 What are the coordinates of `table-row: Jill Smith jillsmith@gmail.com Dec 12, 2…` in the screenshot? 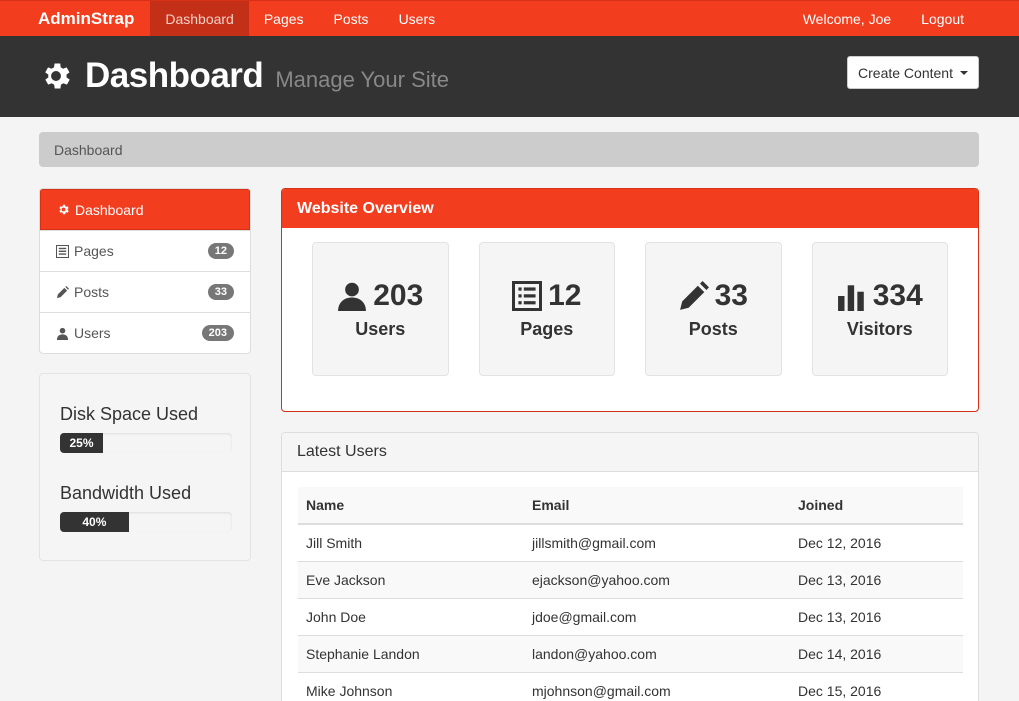 It's located at (630, 542).